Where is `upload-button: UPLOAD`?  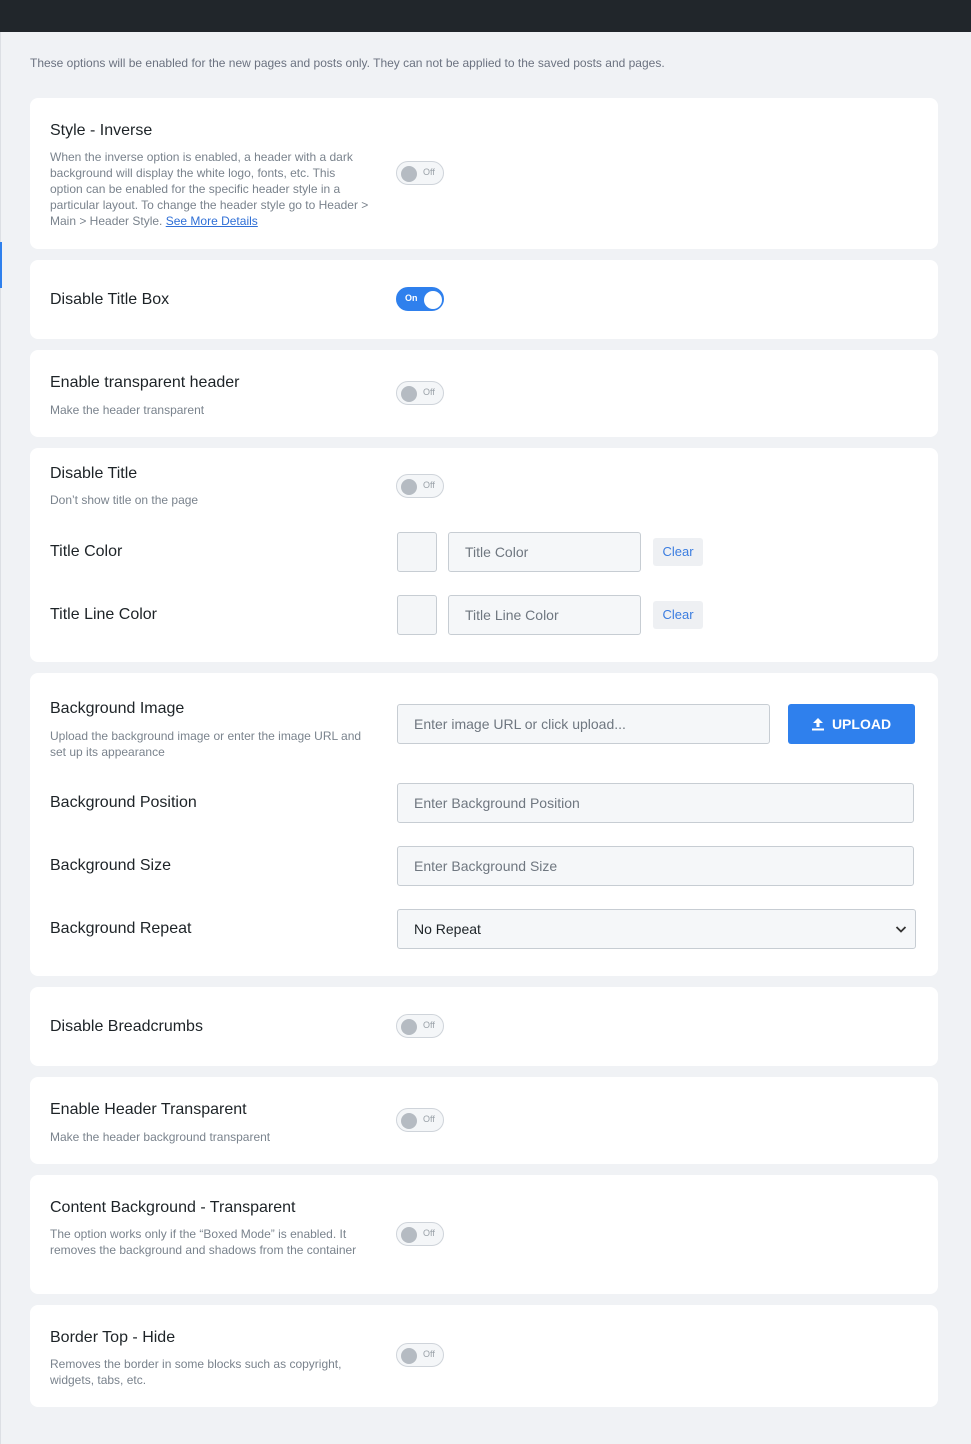 upload-button: UPLOAD is located at coordinates (851, 724).